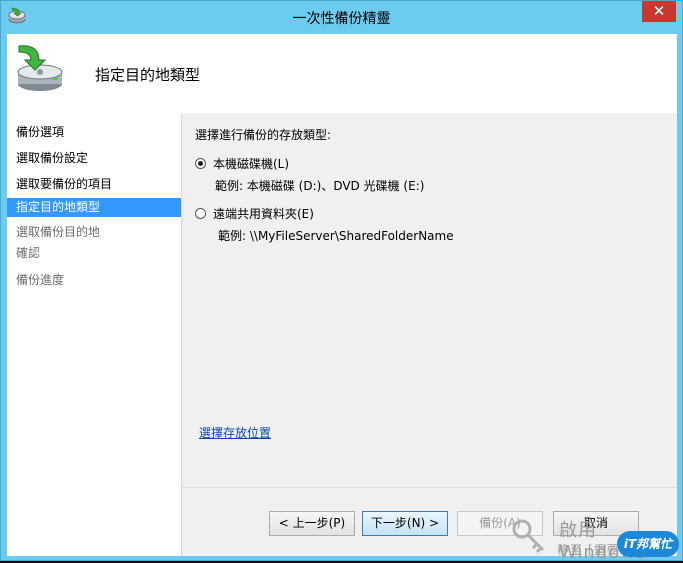  I want to click on nav-step-select-backup-config: 選取備份設定, so click(52, 158).